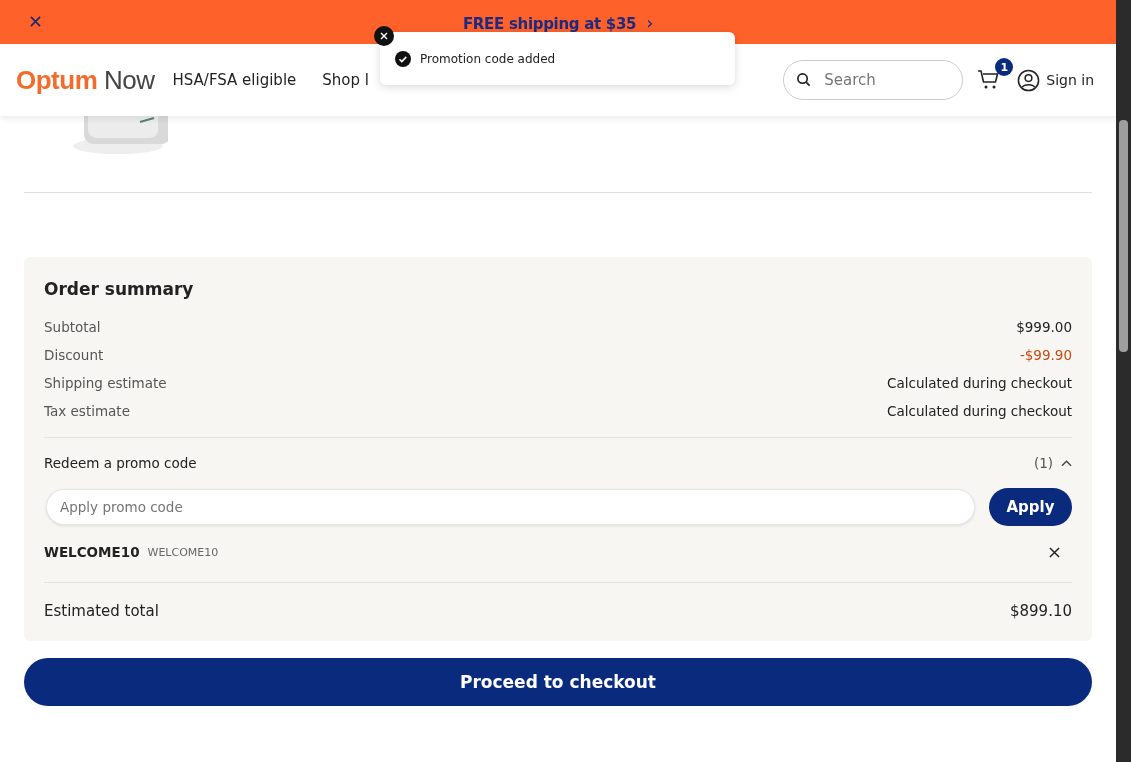 The width and height of the screenshot is (1131, 762). I want to click on toast-message: Promotion code added, so click(488, 58).